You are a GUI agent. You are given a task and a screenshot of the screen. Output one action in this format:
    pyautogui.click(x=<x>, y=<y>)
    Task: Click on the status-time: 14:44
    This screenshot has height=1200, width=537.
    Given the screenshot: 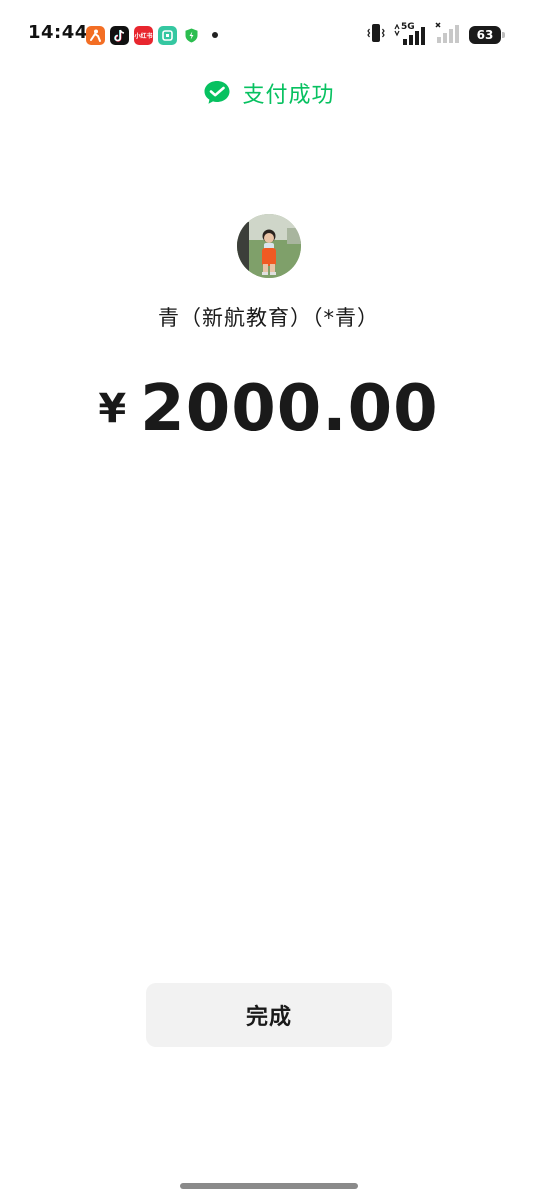 What is the action you would take?
    pyautogui.click(x=58, y=32)
    